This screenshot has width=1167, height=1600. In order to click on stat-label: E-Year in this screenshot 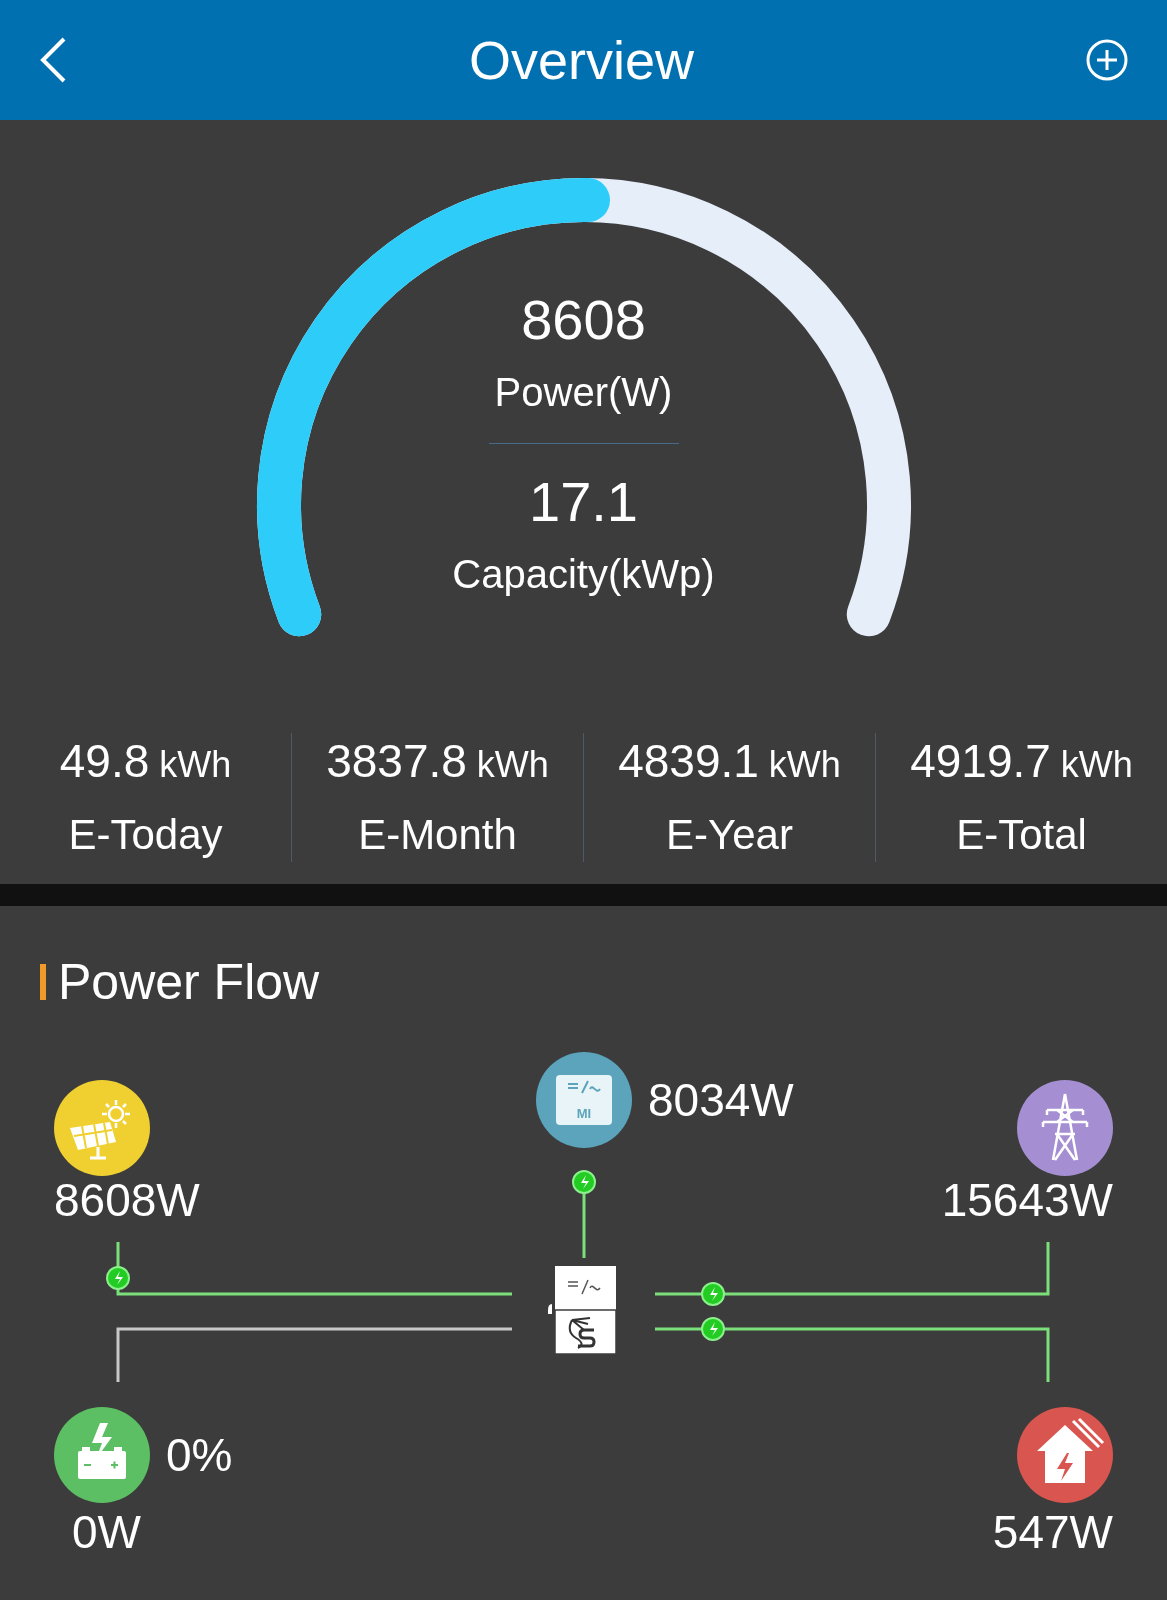, I will do `click(729, 835)`.